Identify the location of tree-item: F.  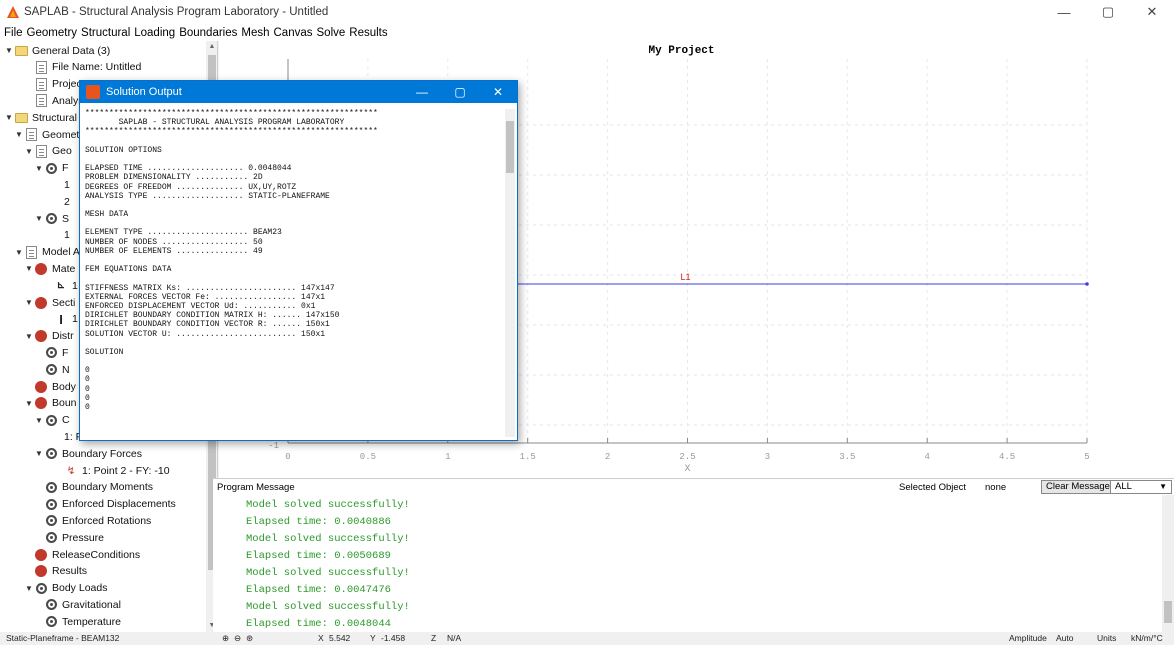
(51, 352).